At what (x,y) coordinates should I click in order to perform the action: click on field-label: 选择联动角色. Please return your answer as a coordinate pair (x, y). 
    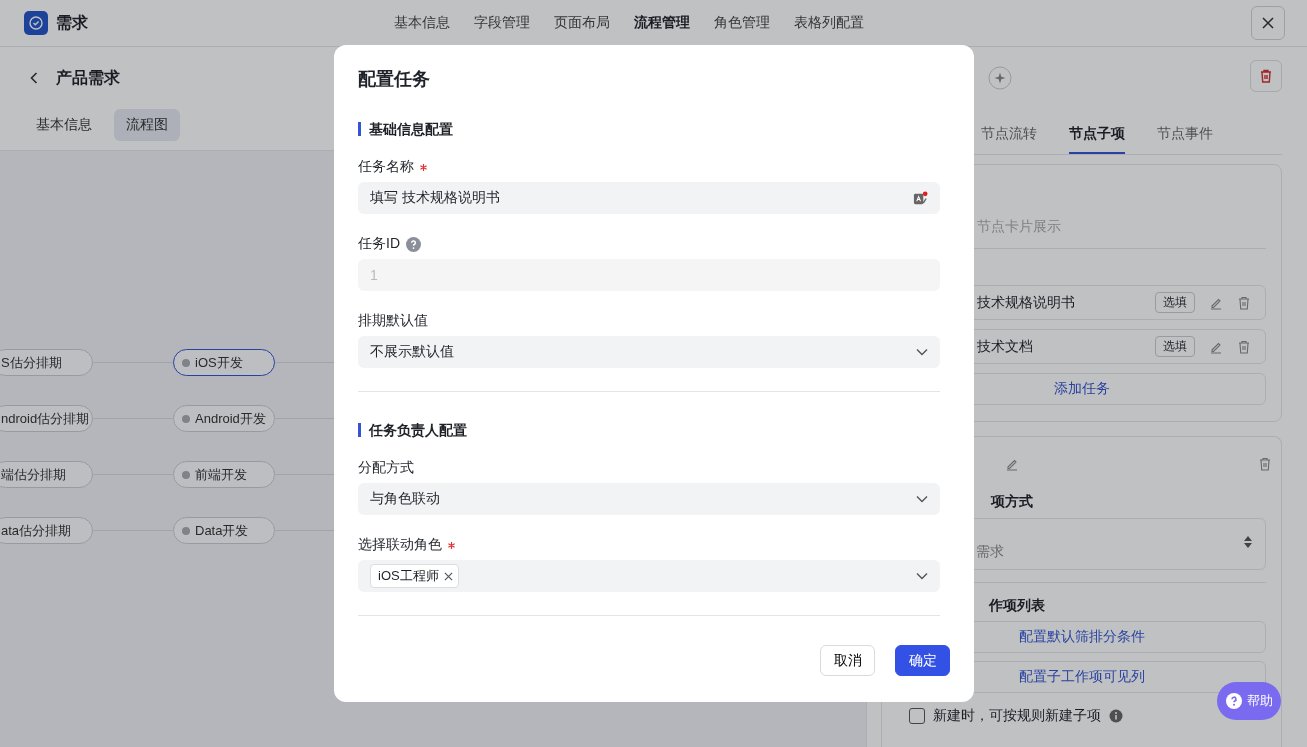
    Looking at the image, I should click on (400, 545).